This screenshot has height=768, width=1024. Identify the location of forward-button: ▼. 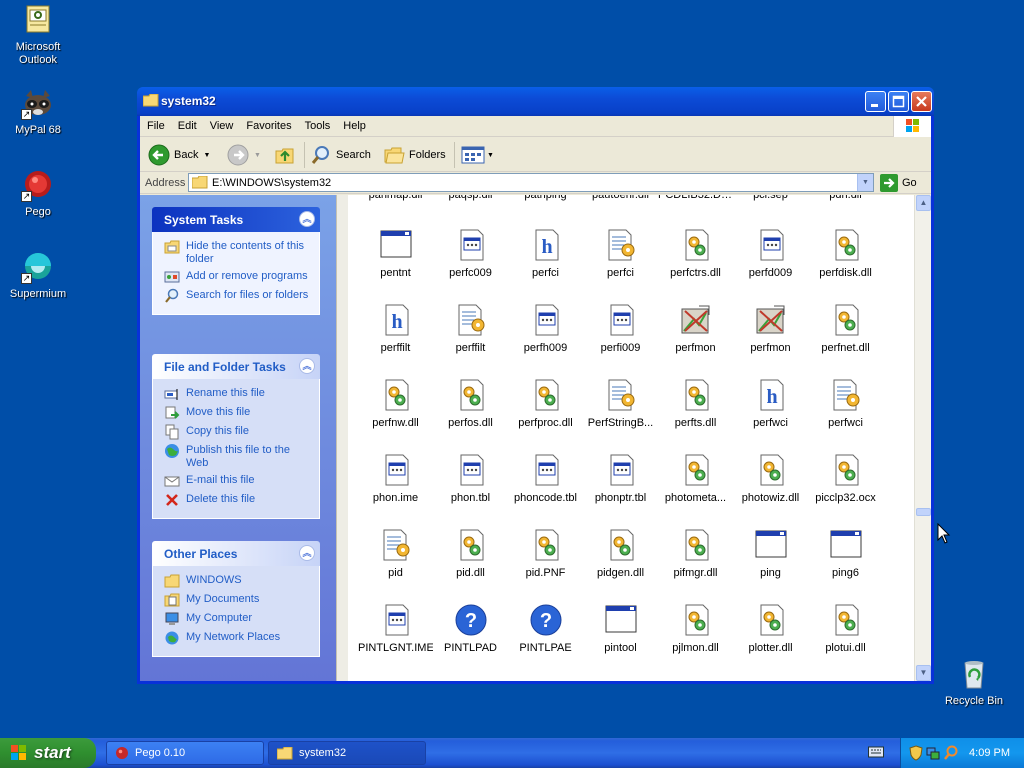
(244, 155).